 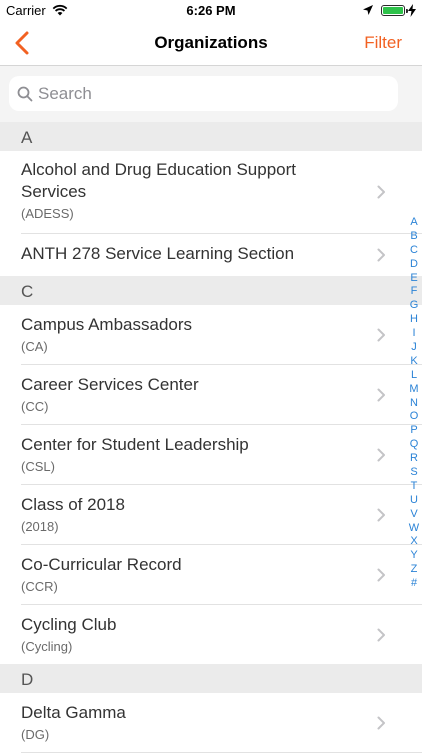 I want to click on search-area, so click(x=211, y=94).